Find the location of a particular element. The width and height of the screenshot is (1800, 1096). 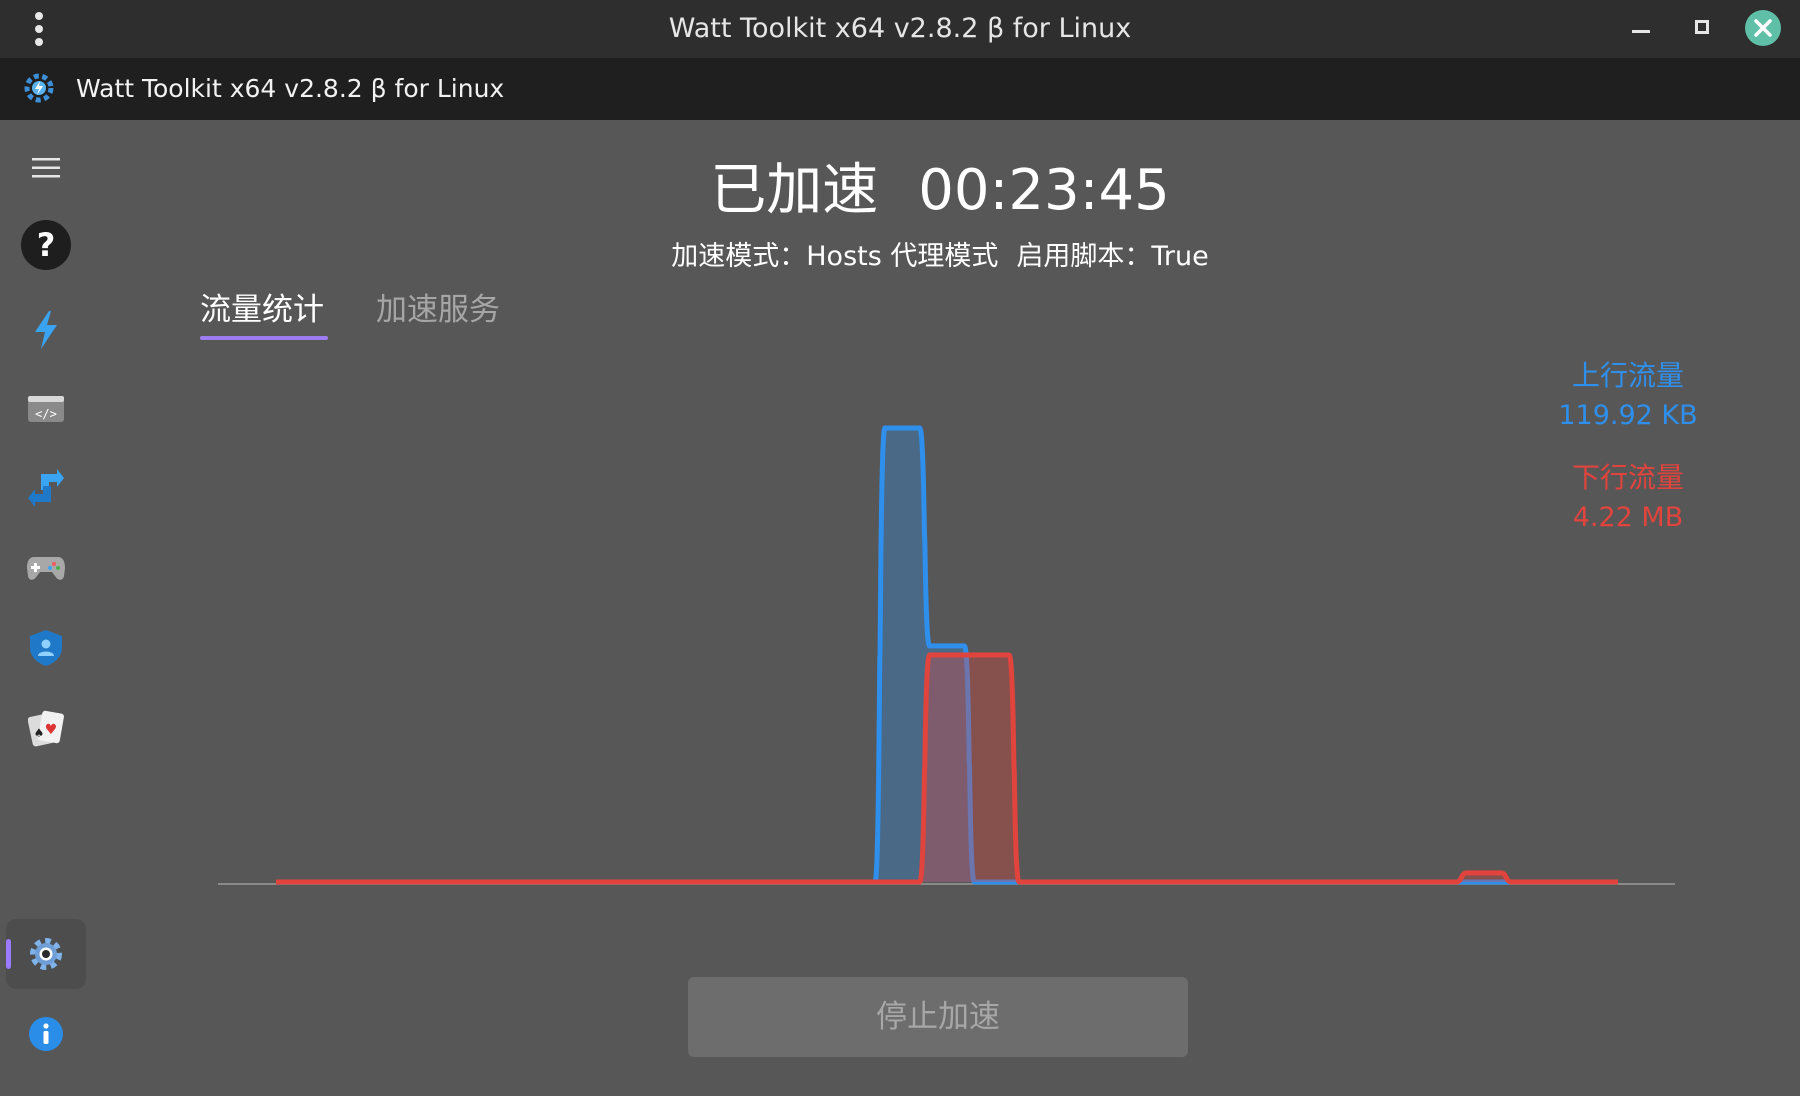

sidebar-item-transfer is located at coordinates (46, 488).